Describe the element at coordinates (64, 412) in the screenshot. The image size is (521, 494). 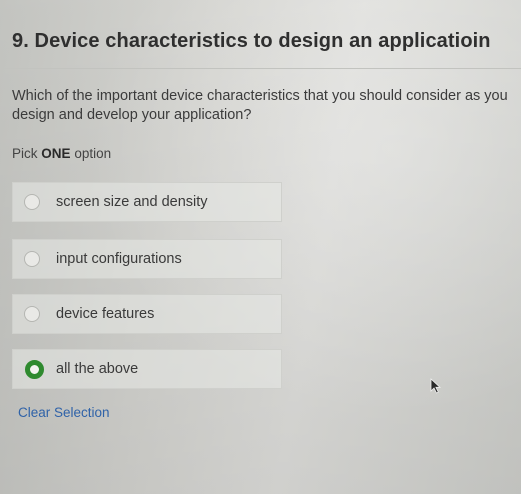
I see `clear-selection-link: Clear Selection` at that location.